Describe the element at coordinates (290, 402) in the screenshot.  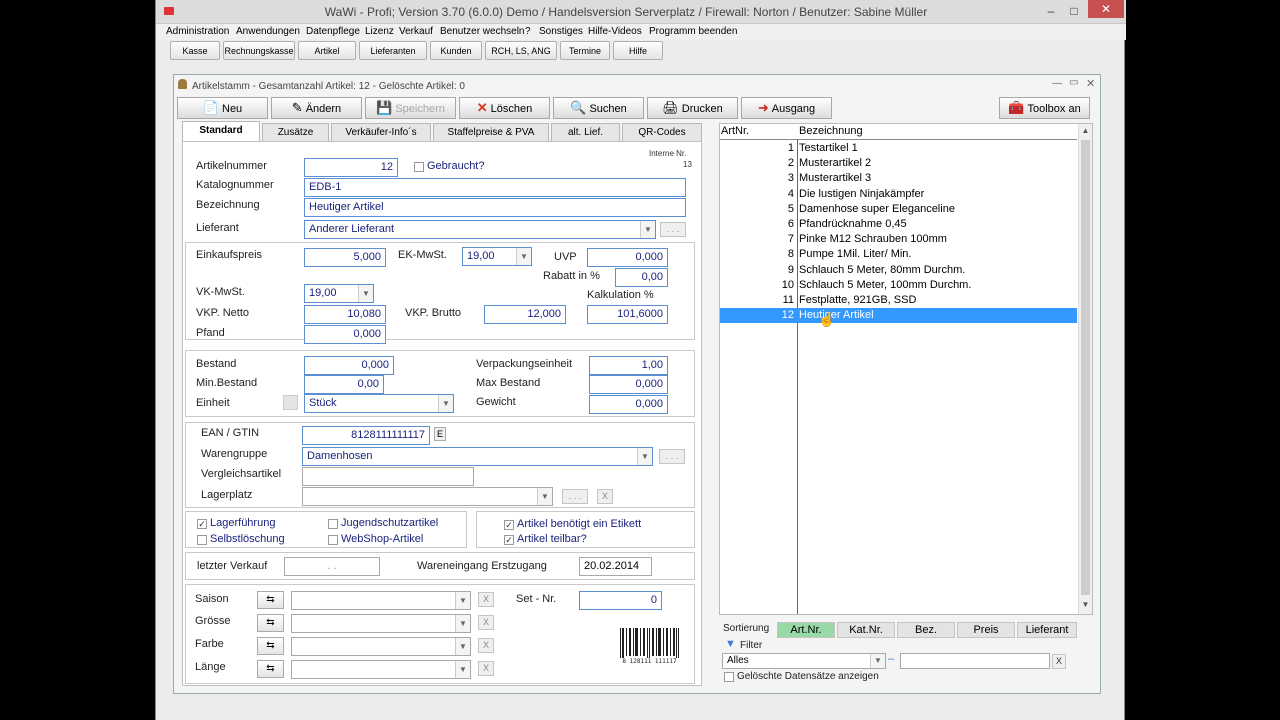
I see `einheit-picker-button` at that location.